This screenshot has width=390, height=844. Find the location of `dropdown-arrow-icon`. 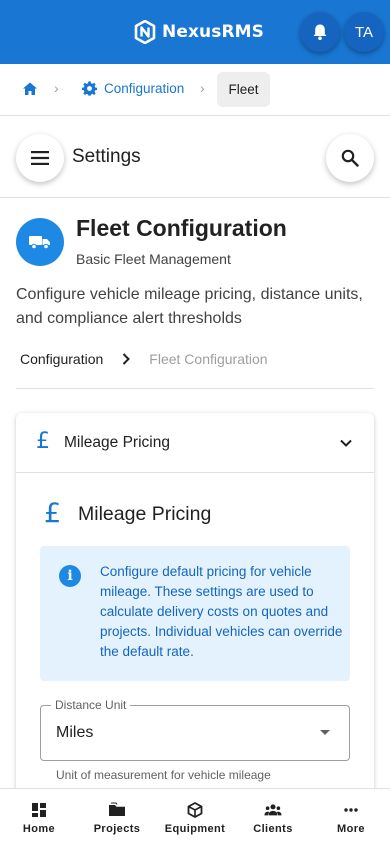

dropdown-arrow-icon is located at coordinates (325, 732).